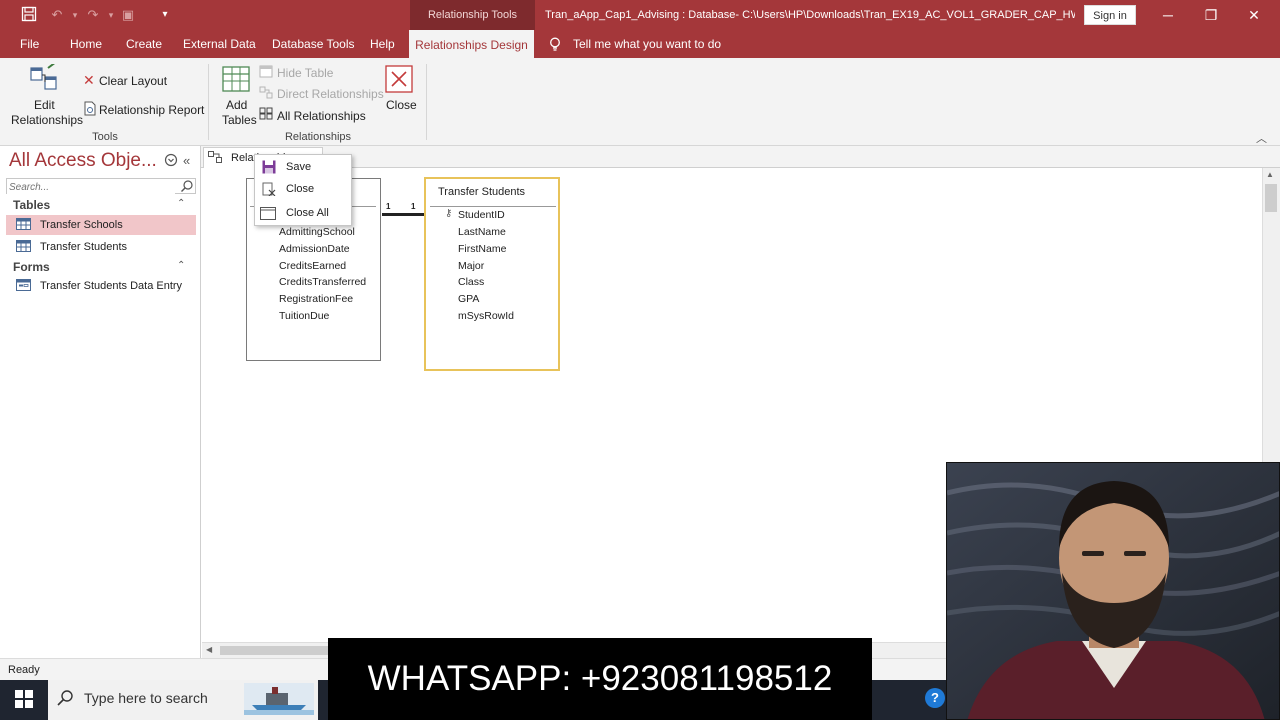  What do you see at coordinates (312, 266) in the screenshot?
I see `field-credits-earned: CreditsEarned` at bounding box center [312, 266].